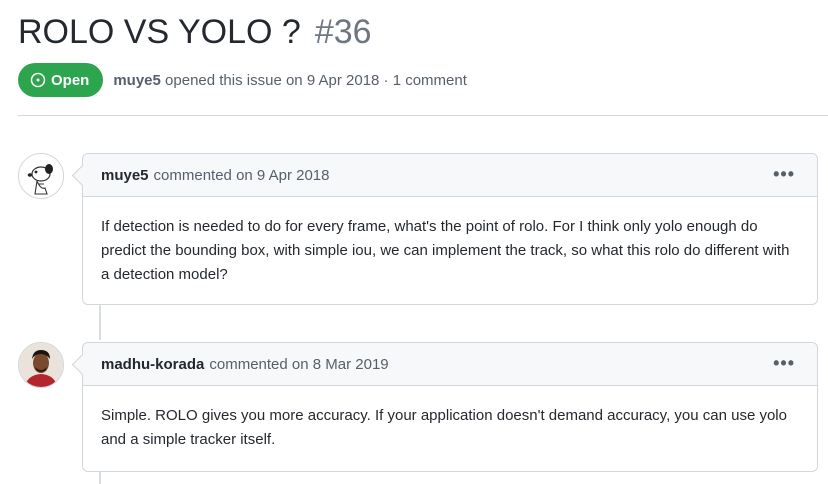 The height and width of the screenshot is (484, 828). I want to click on comment-author-link: madhu-korada, so click(152, 364).